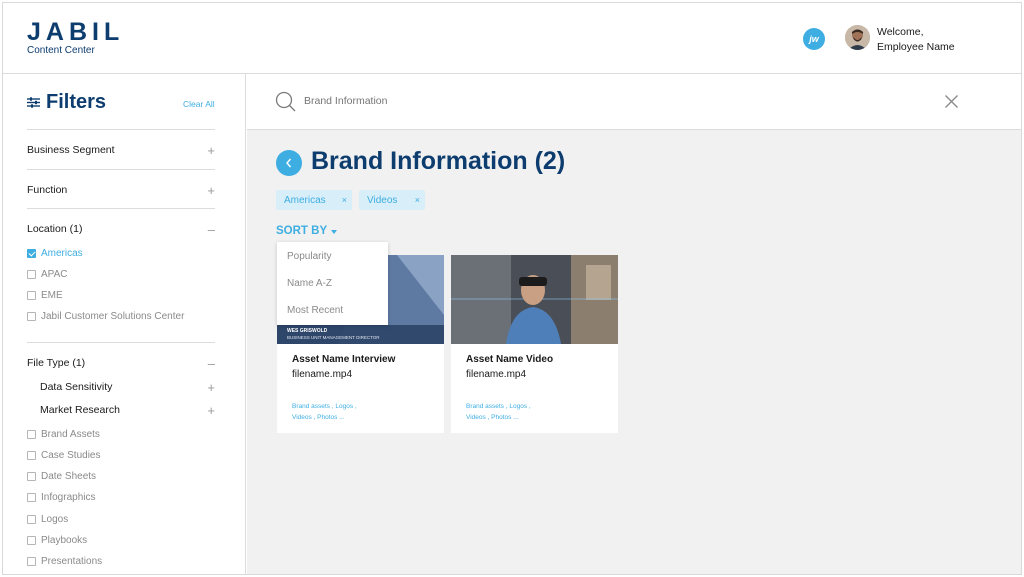  I want to click on filter-chip-videos: Videos ×, so click(392, 200).